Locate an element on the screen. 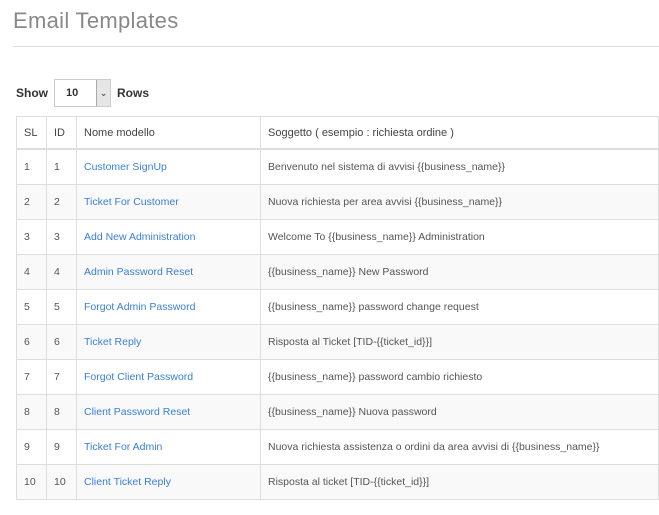 The width and height of the screenshot is (659, 515). cell-id: 10 is located at coordinates (61, 482).